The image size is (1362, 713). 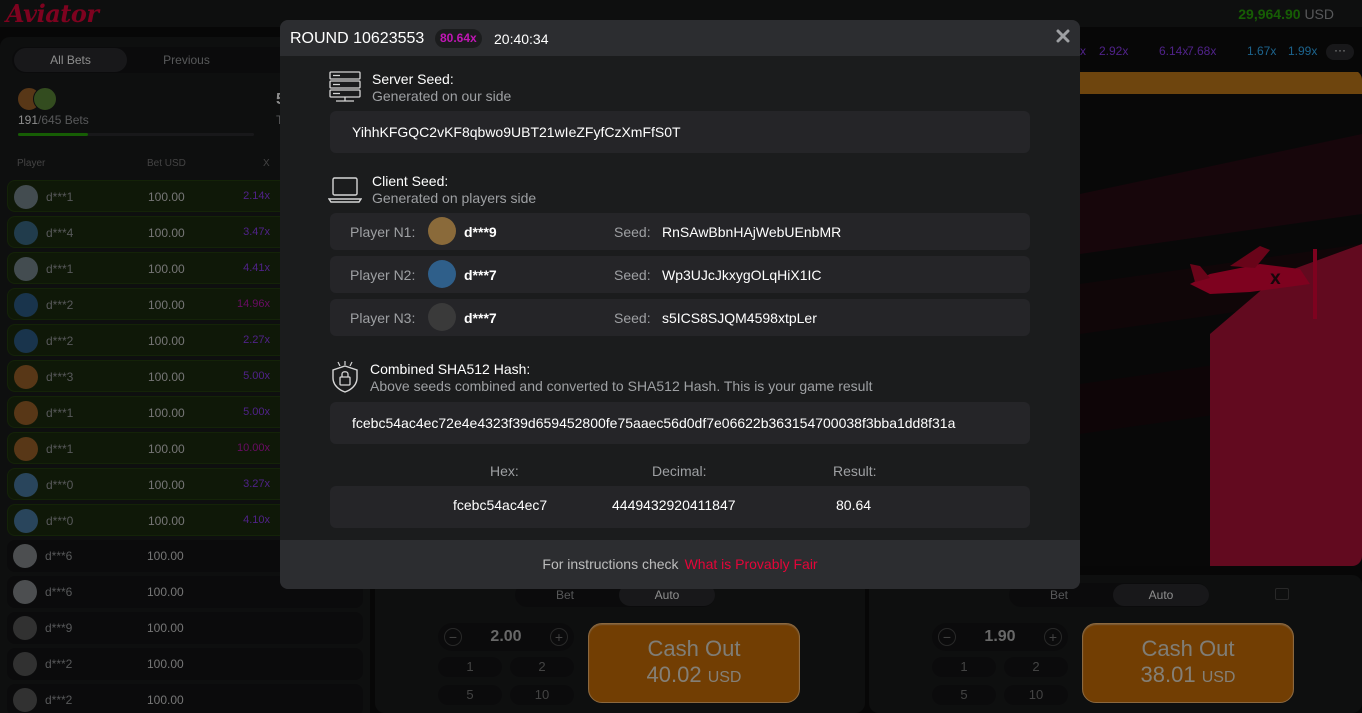 What do you see at coordinates (410, 181) in the screenshot?
I see `client-seed-title: Client Seed:` at bounding box center [410, 181].